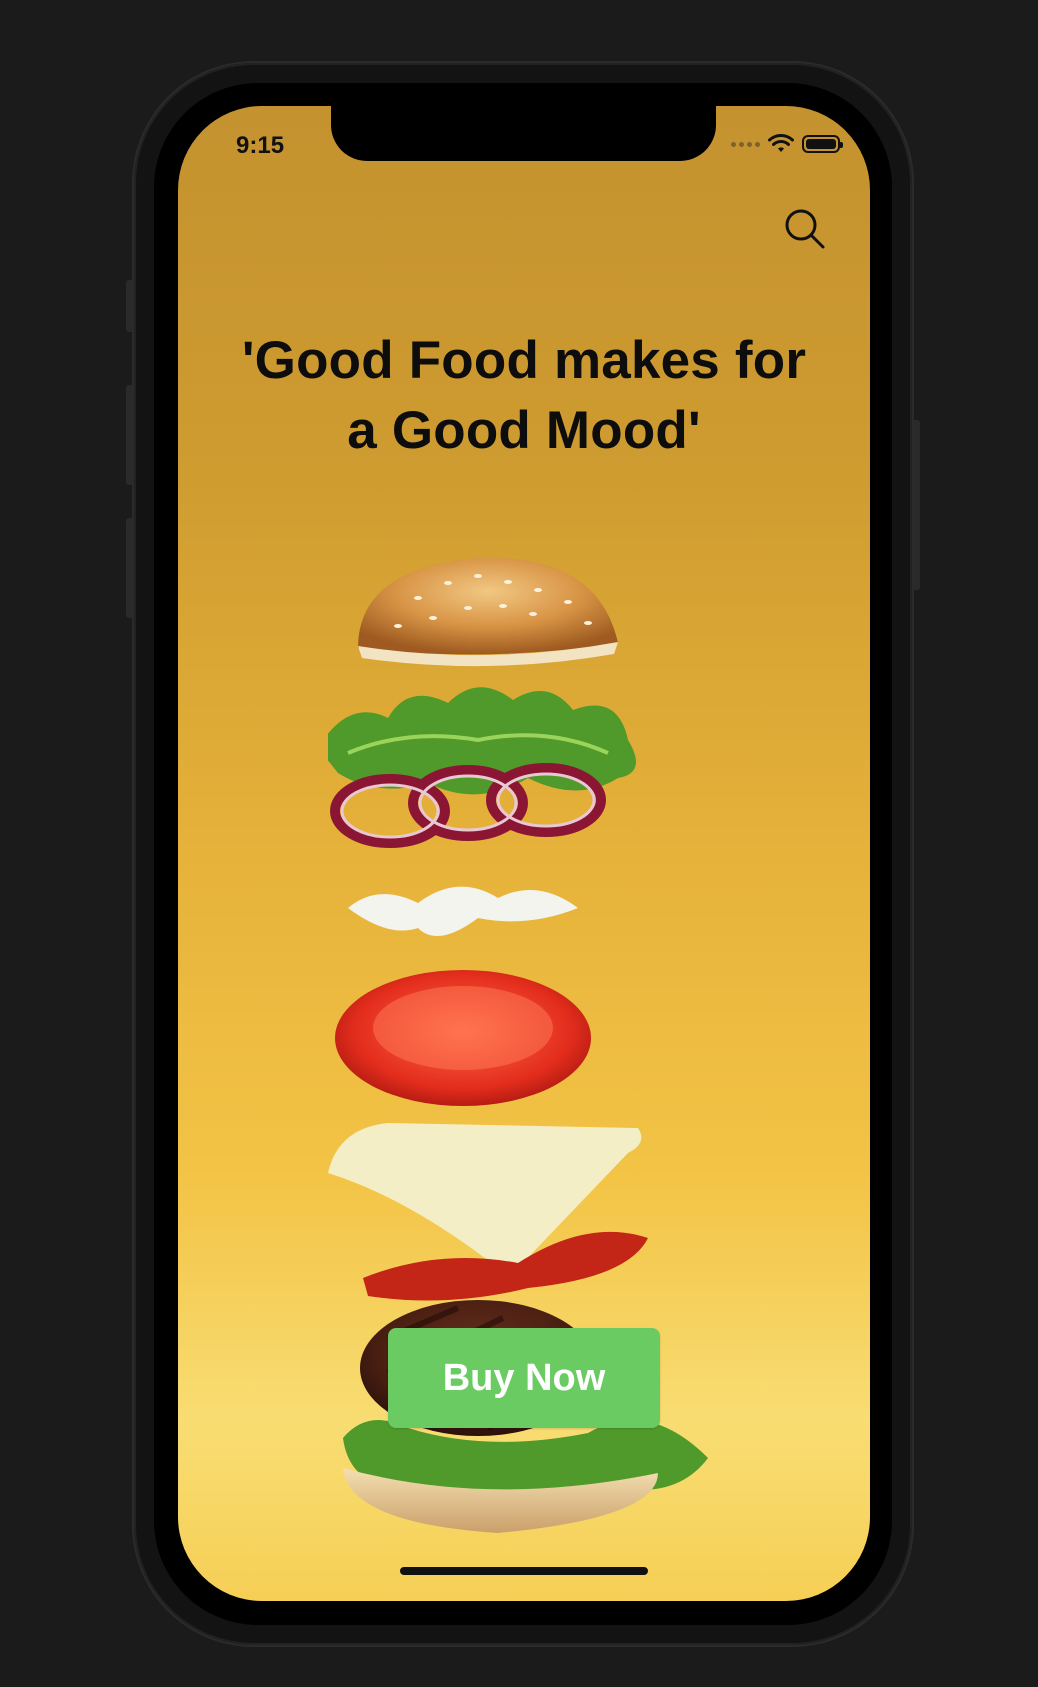 This screenshot has width=1038, height=1687. Describe the element at coordinates (524, 395) in the screenshot. I see `headline: 'Good Food makes for a Good Mood'` at that location.